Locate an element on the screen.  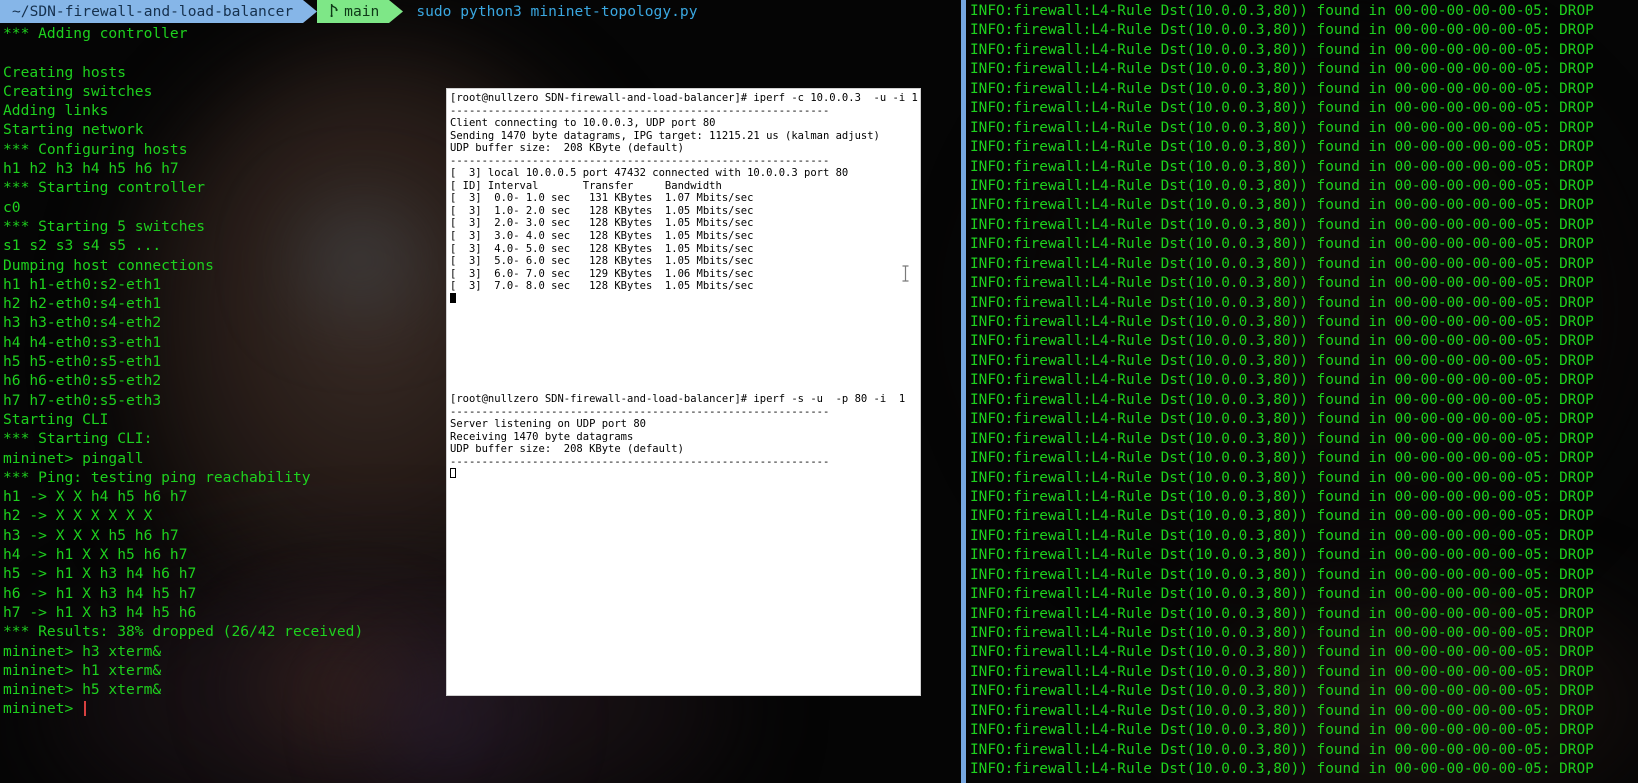
xterm-server-header-line: Receiving 1470 byte datagrams is located at coordinates (542, 436).